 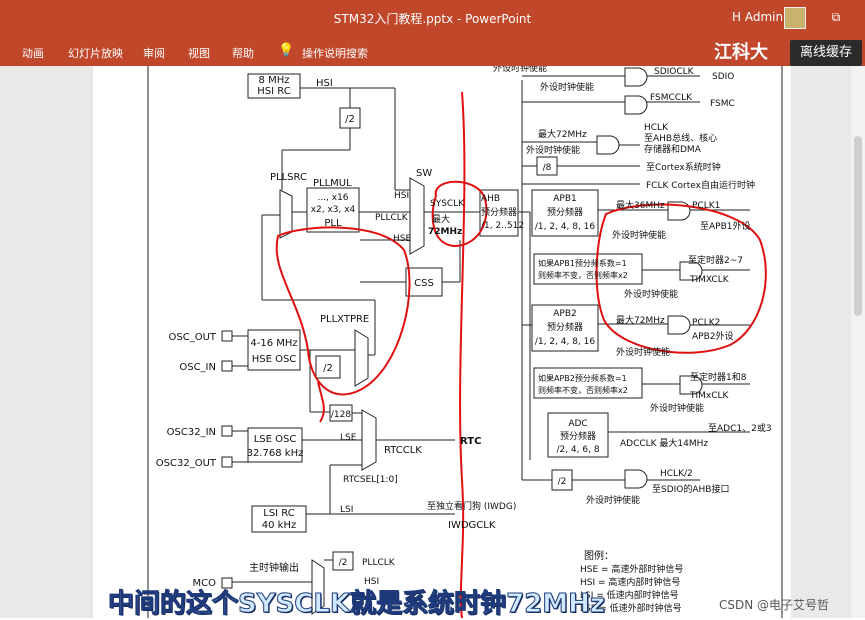 I want to click on svg-text: 最大36MHz, so click(x=640, y=205).